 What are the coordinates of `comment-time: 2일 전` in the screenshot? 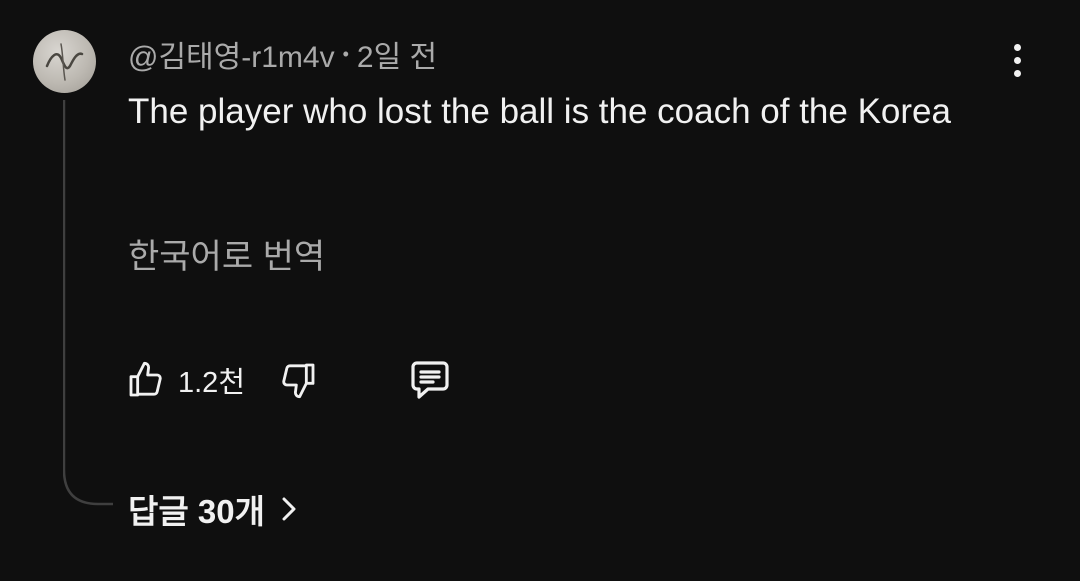 It's located at (397, 57).